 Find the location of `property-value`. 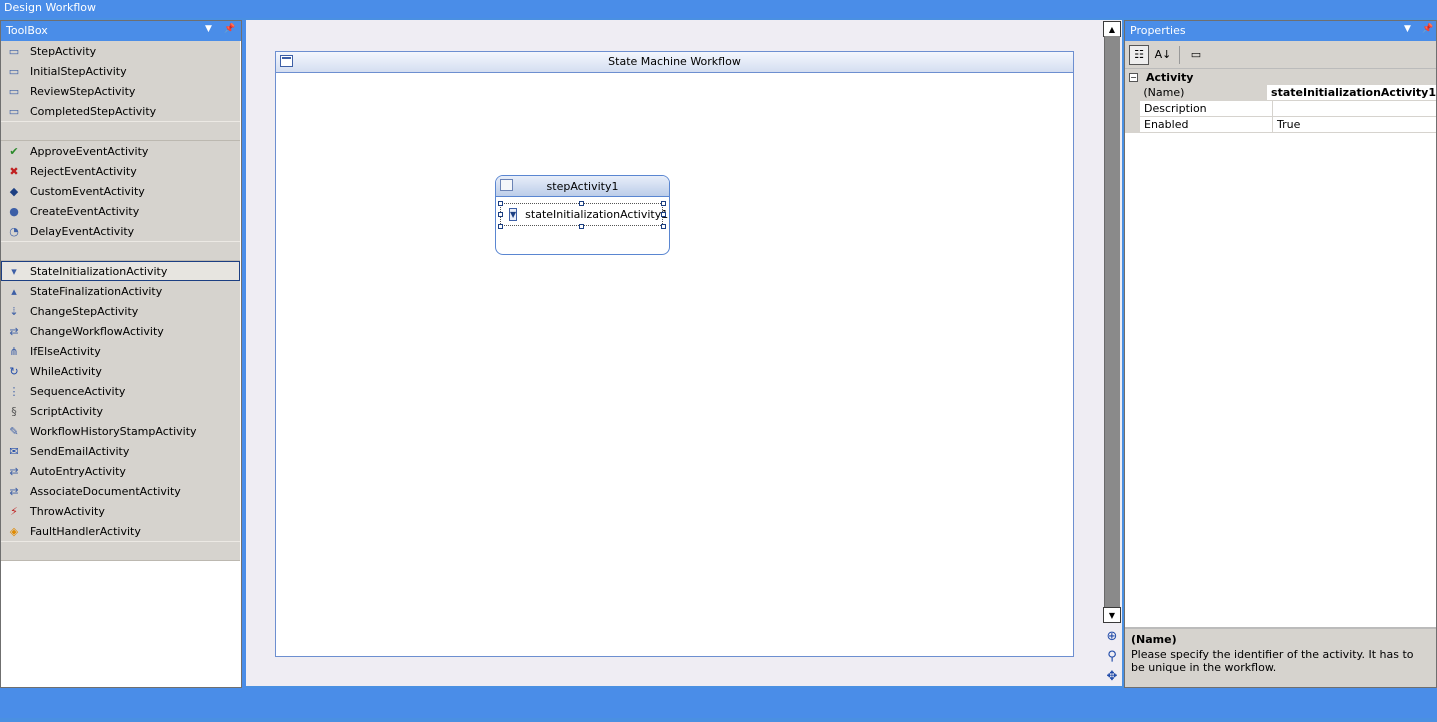

property-value is located at coordinates (1354, 108).